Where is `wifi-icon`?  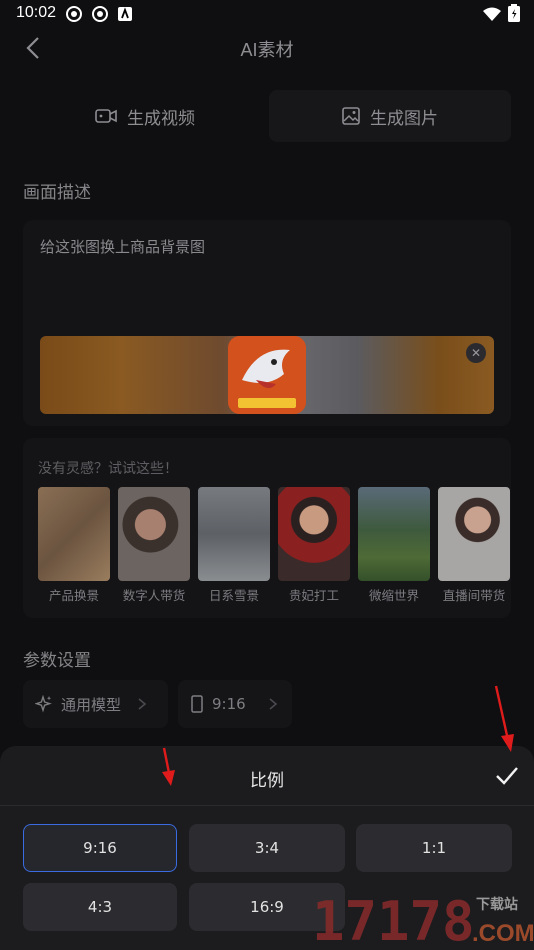 wifi-icon is located at coordinates (492, 14).